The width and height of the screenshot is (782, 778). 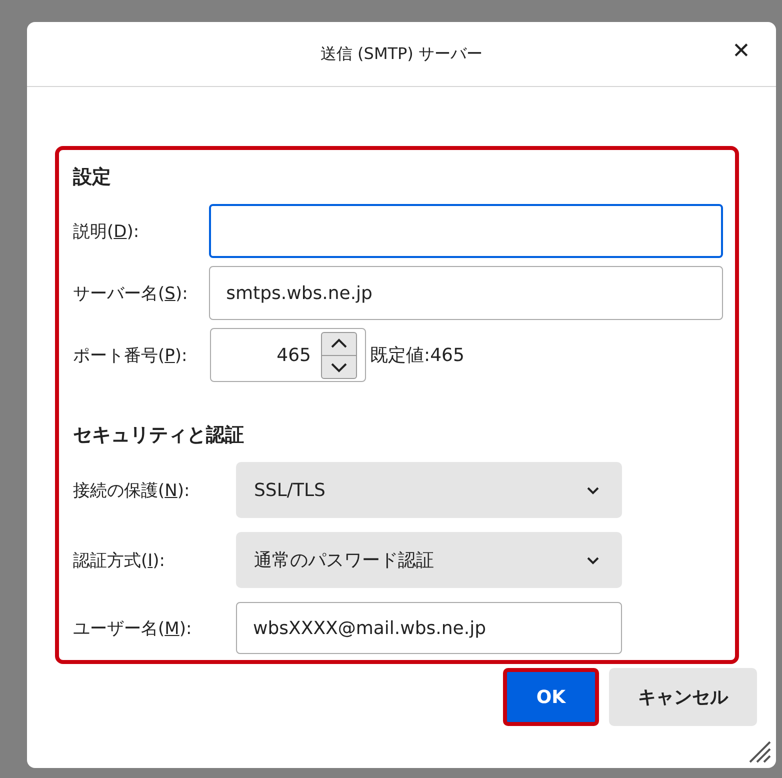 I want to click on section-heading: セキュリティと認証, so click(x=159, y=435).